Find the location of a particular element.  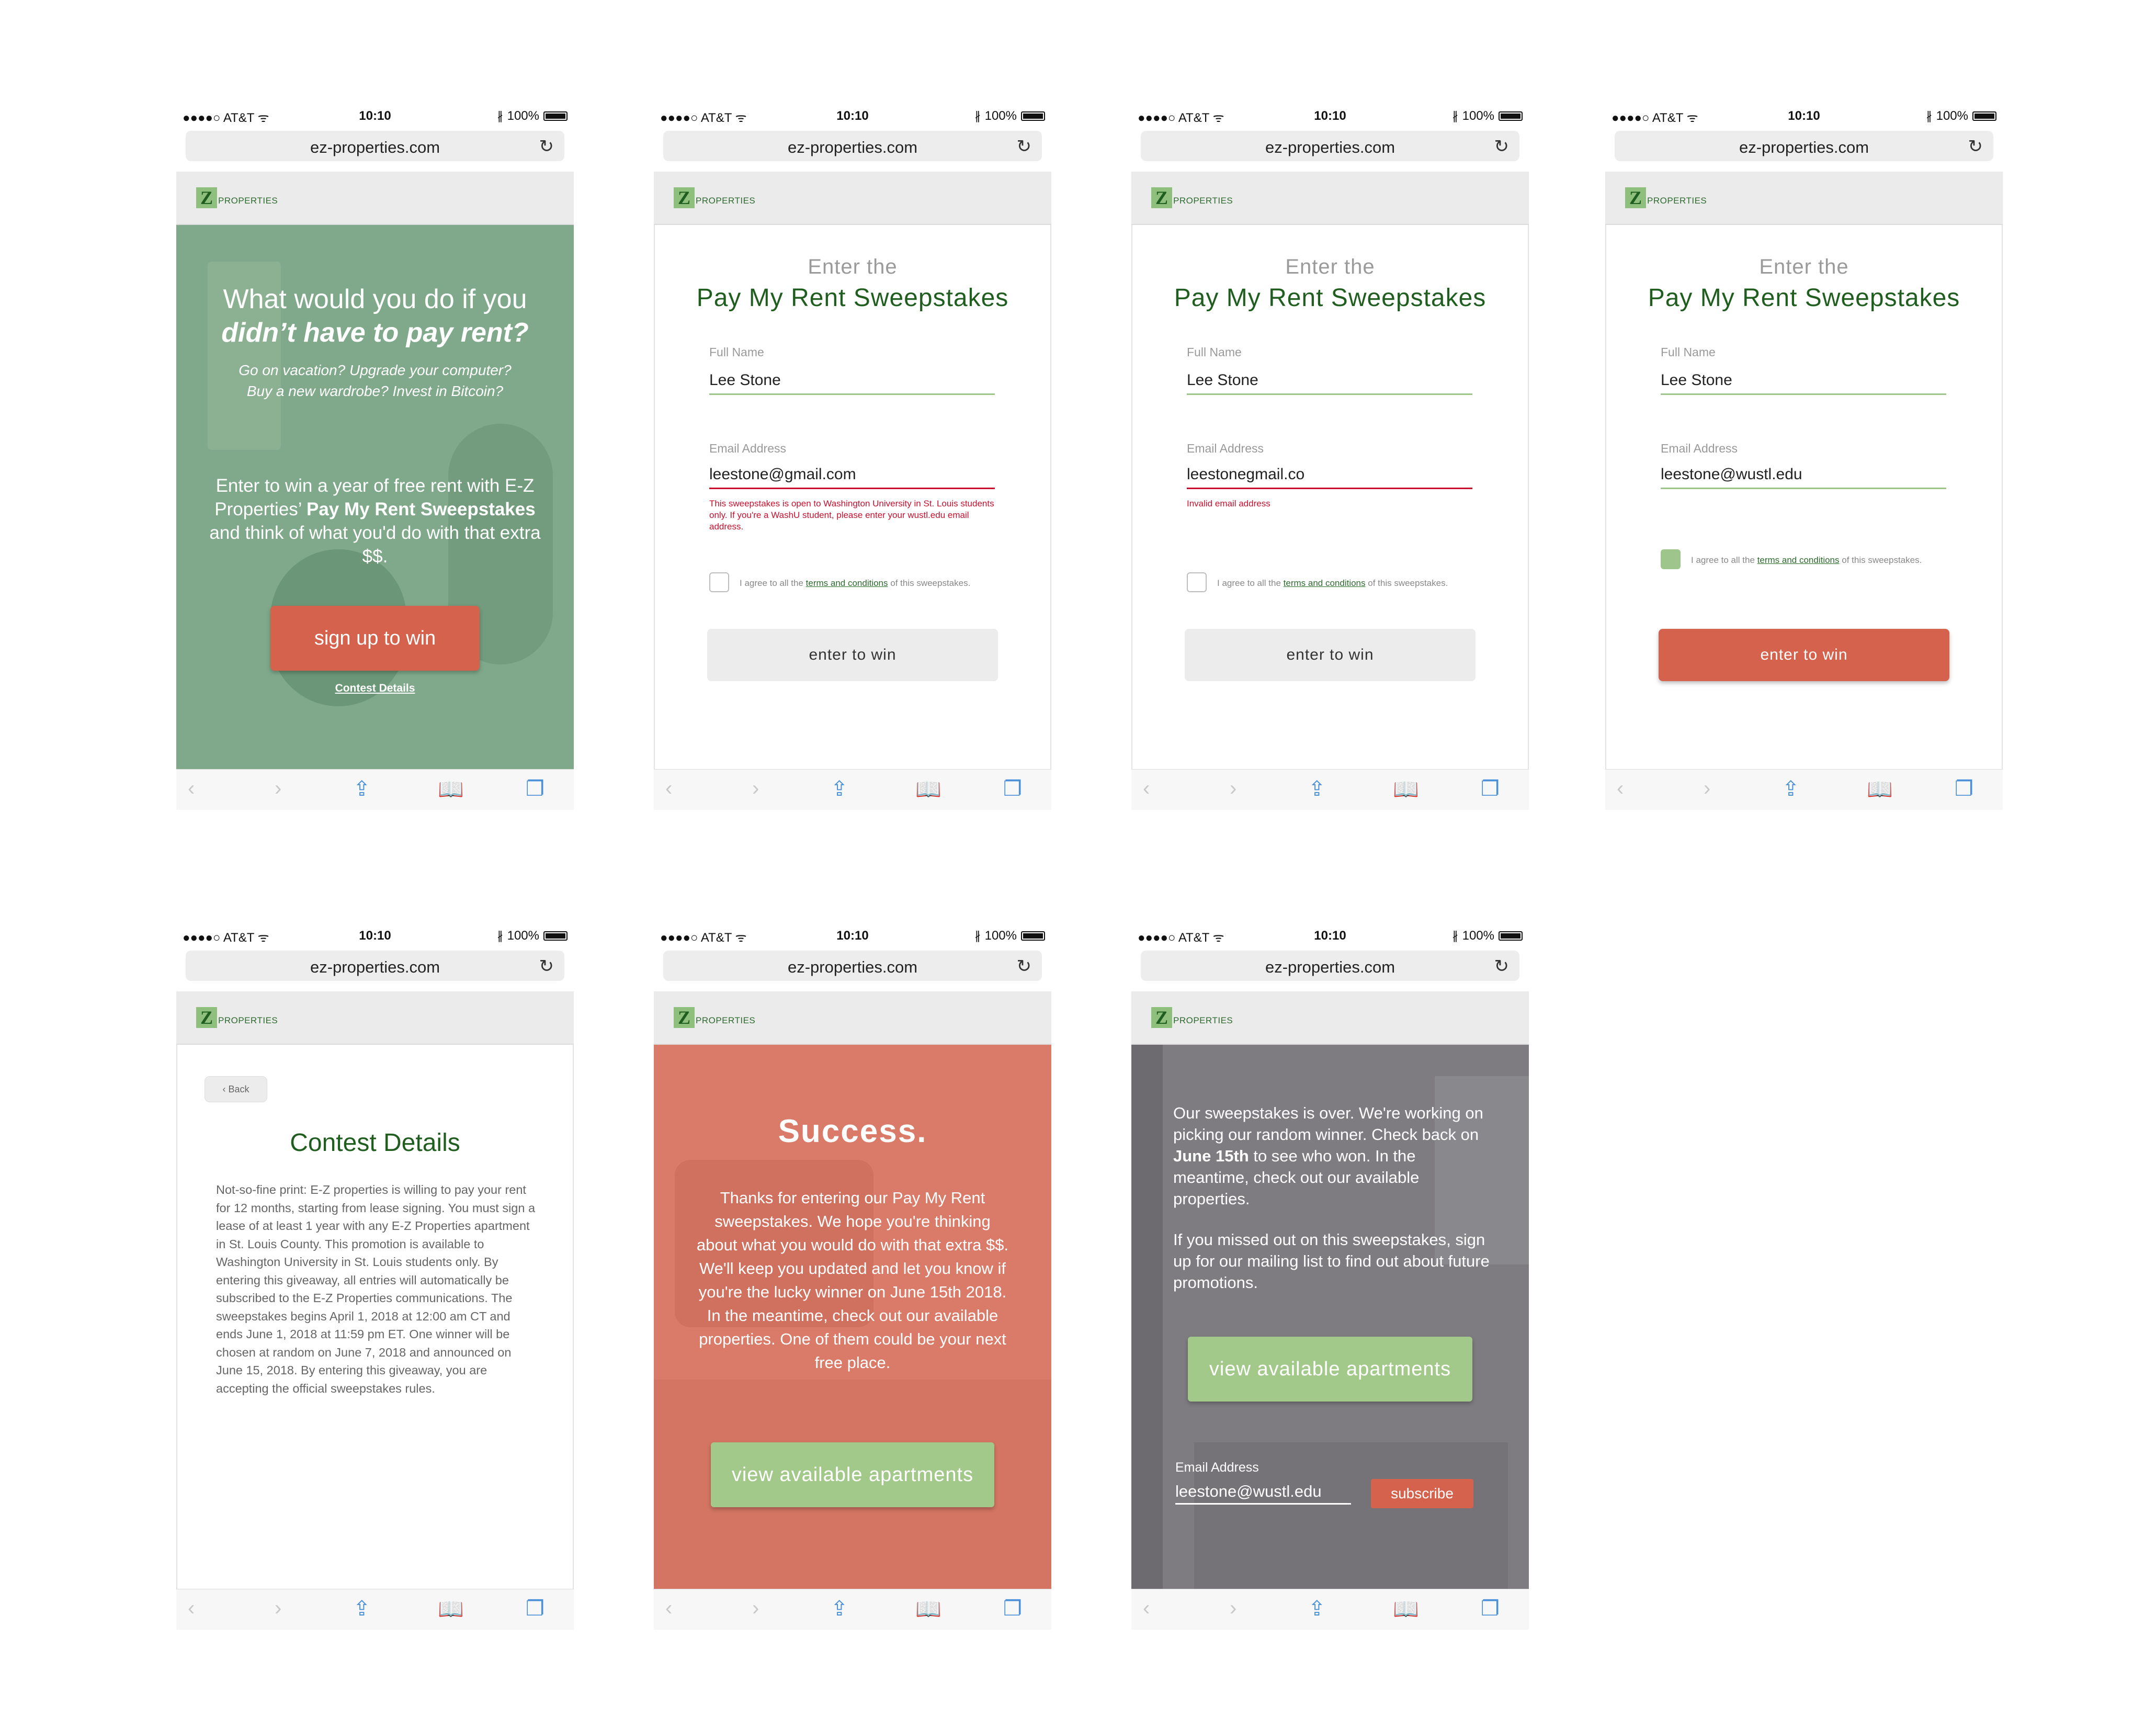

email-error: Invalid email address is located at coordinates (1229, 504).